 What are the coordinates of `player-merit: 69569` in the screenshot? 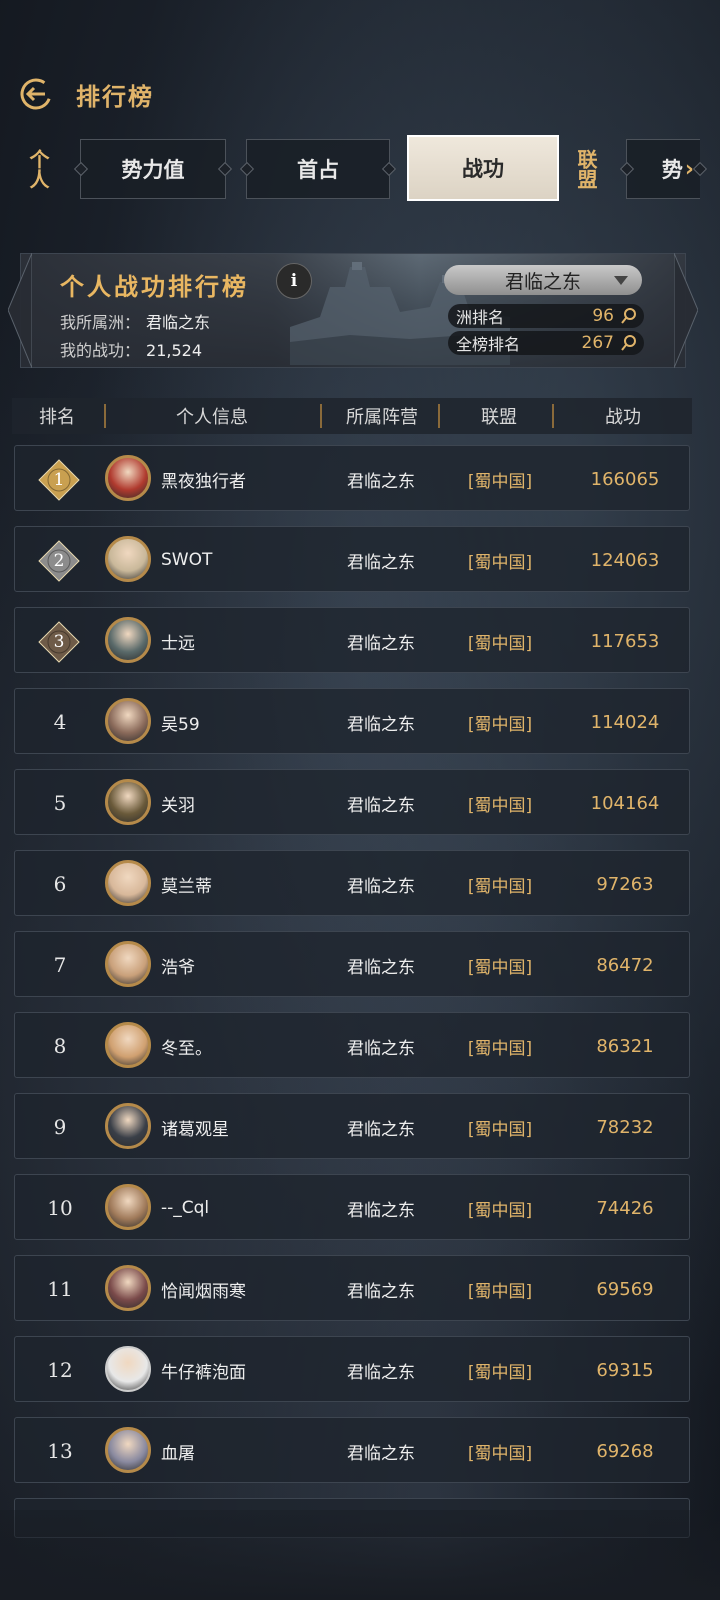 It's located at (625, 1289).